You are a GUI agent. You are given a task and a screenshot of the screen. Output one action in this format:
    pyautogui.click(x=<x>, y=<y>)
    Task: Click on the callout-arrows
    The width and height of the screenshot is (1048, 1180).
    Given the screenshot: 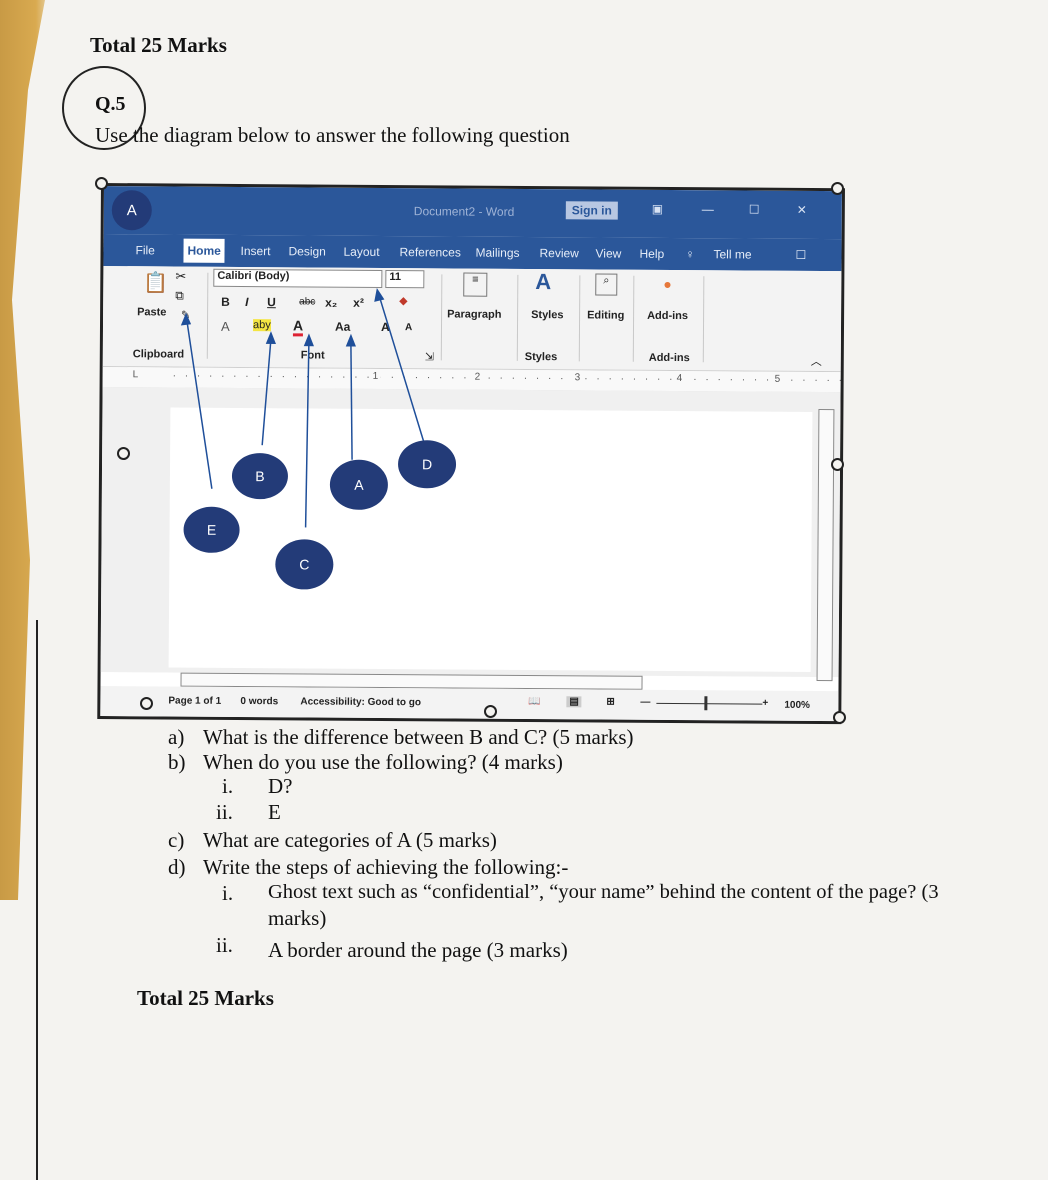 What is the action you would take?
    pyautogui.click(x=302, y=407)
    